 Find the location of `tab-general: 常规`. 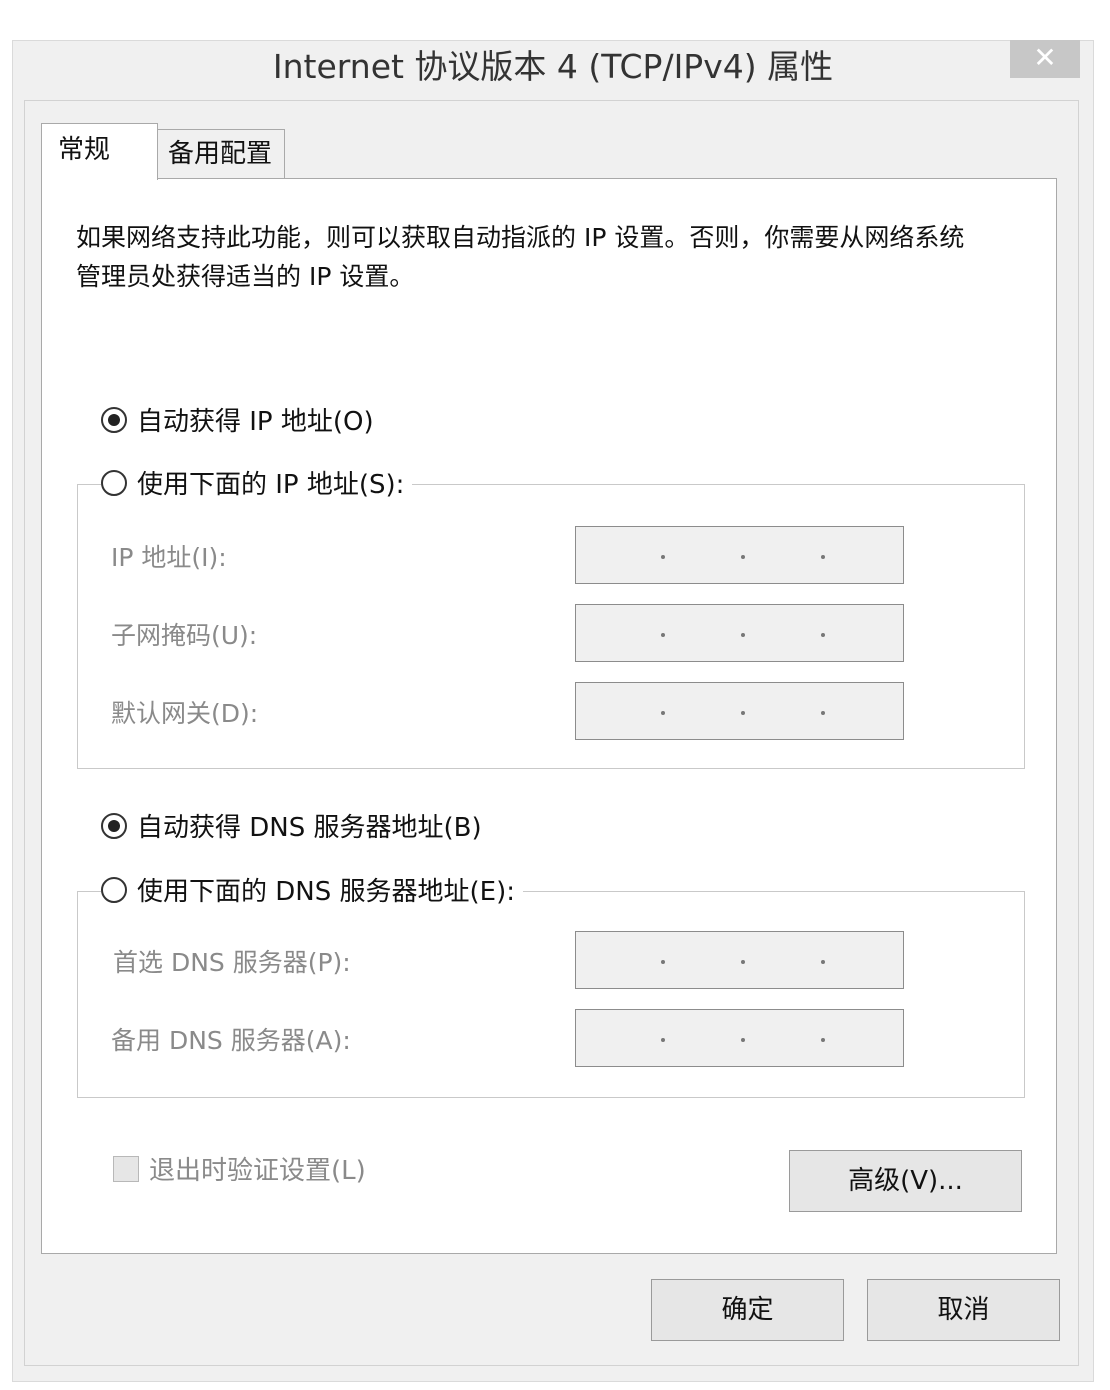

tab-general: 常规 is located at coordinates (99, 151).